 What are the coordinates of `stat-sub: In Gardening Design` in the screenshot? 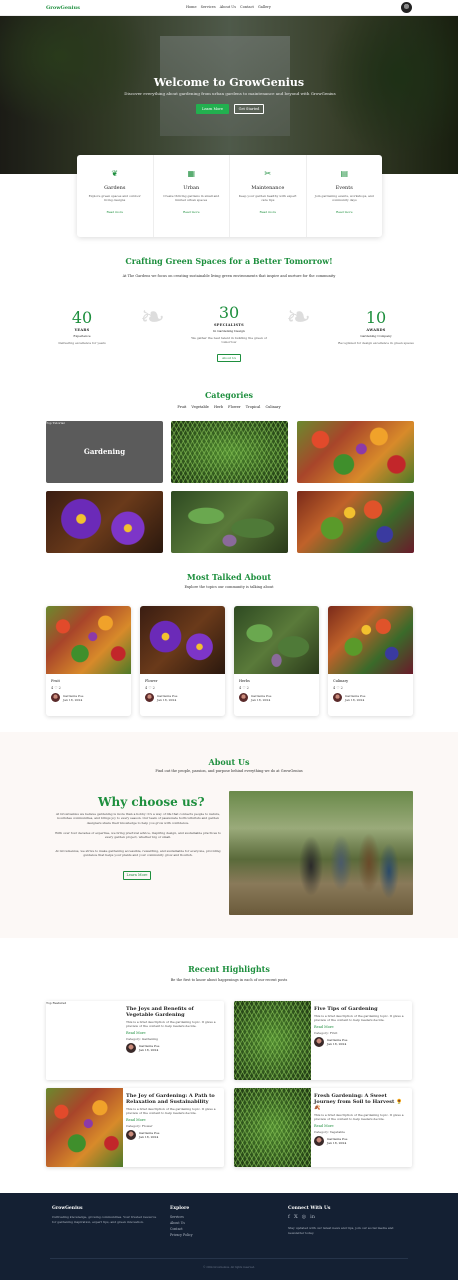 It's located at (229, 331).